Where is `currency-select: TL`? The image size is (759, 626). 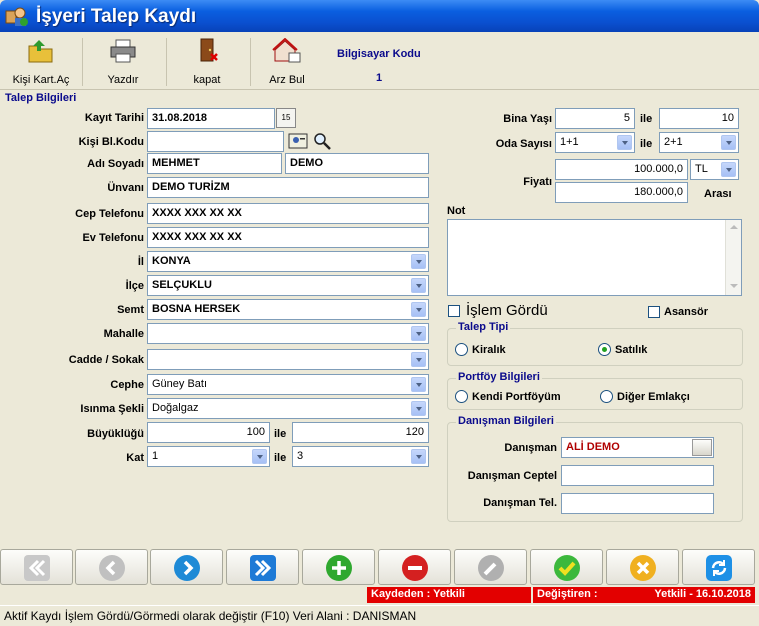
currency-select: TL is located at coordinates (714, 169).